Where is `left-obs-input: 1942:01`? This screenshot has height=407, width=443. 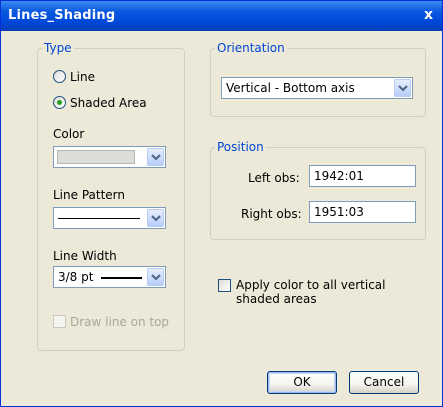 left-obs-input: 1942:01 is located at coordinates (362, 176).